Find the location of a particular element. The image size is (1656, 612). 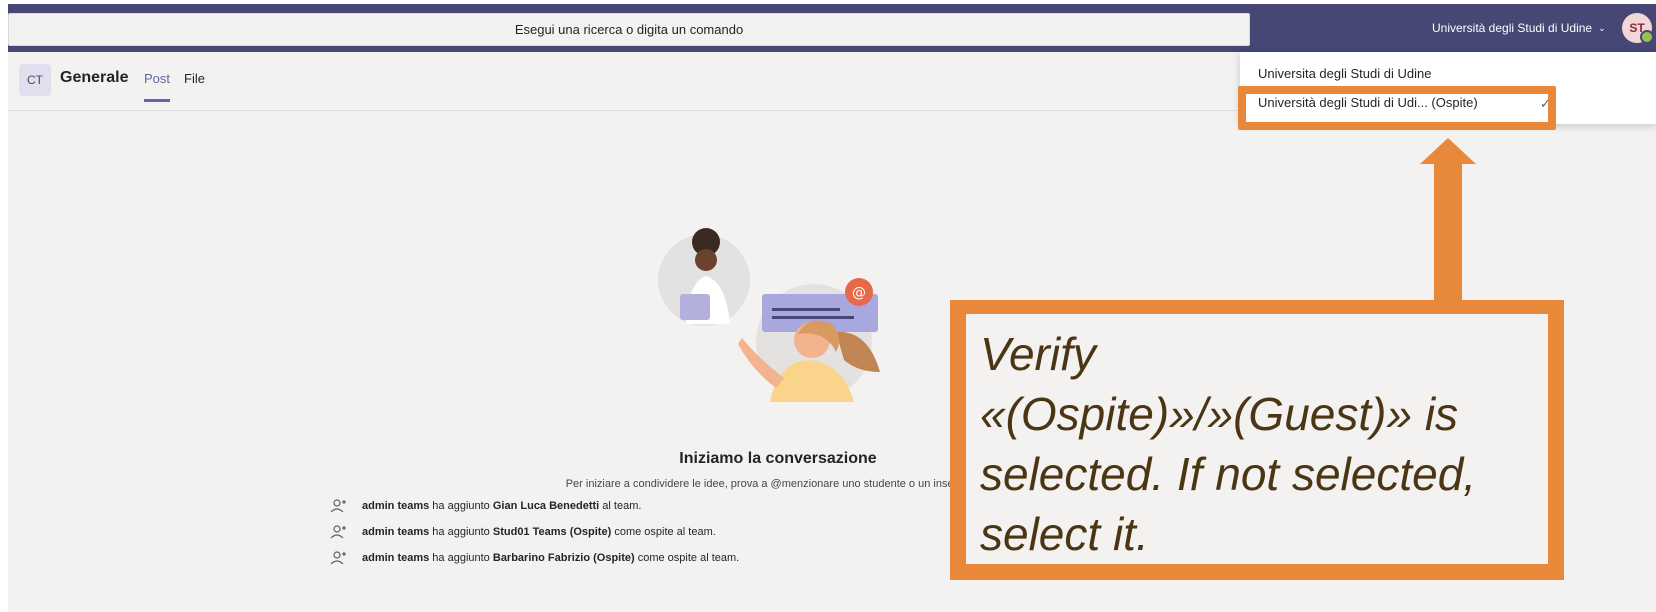

search-input: Esegui una ricerca o digita un comando is located at coordinates (629, 29).